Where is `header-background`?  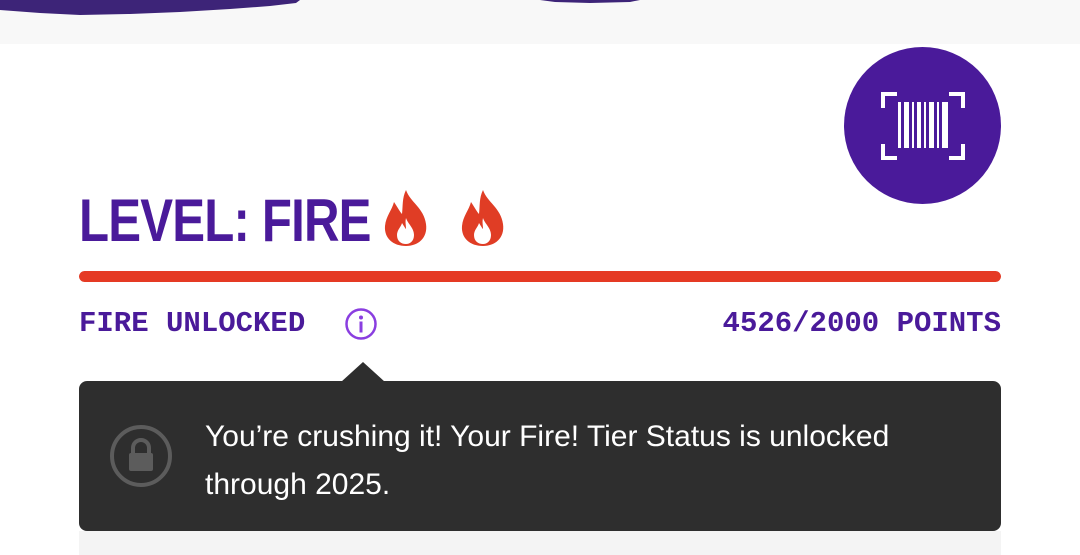
header-background is located at coordinates (540, 22).